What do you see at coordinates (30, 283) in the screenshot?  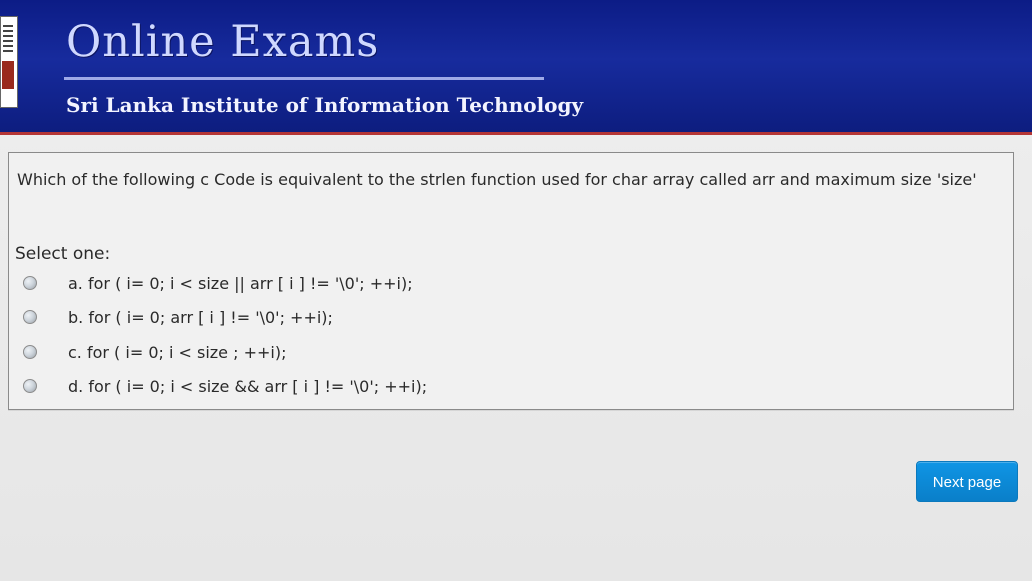 I see `radio-button-a` at bounding box center [30, 283].